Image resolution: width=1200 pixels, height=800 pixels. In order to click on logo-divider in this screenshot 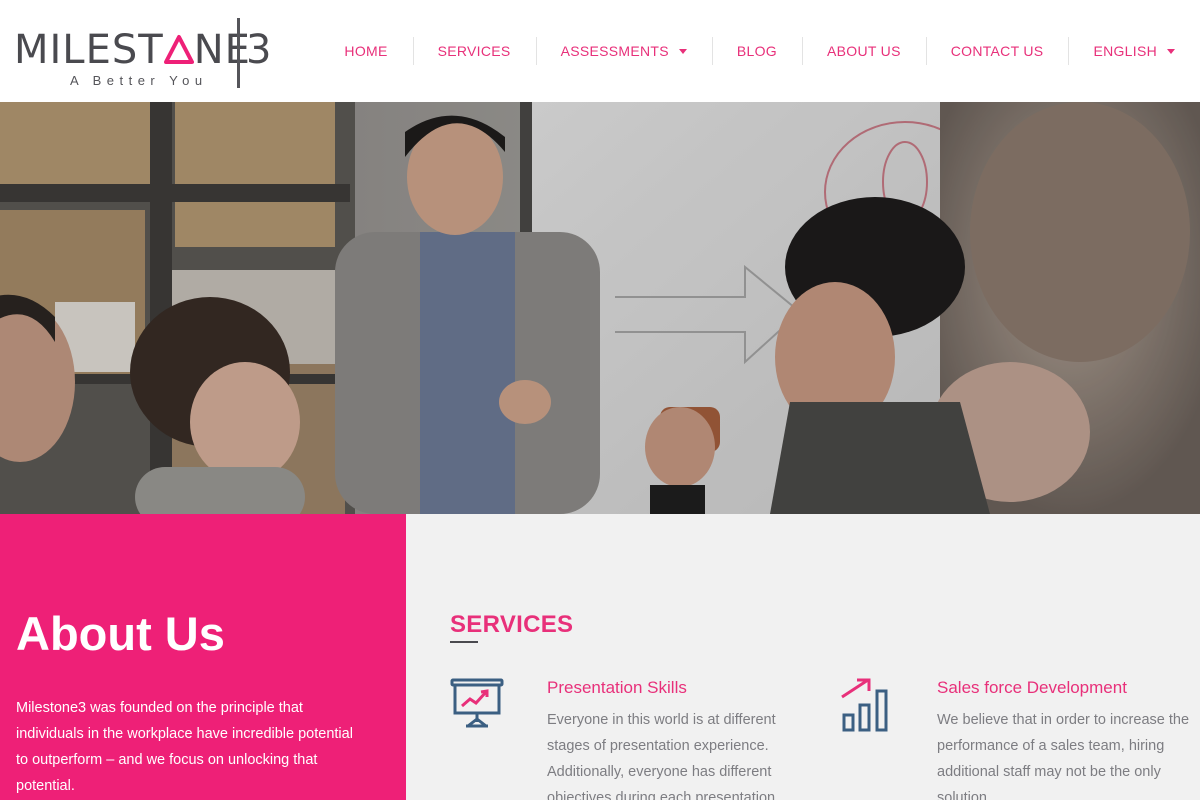, I will do `click(238, 53)`.